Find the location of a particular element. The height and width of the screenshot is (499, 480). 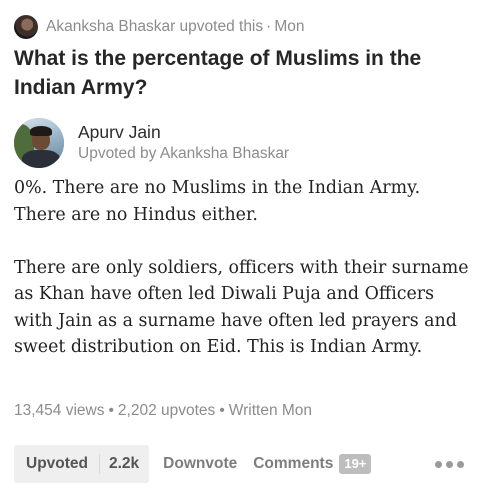

activity-header: Akanksha Bhaskar upvoted this · Mon is located at coordinates (159, 27).